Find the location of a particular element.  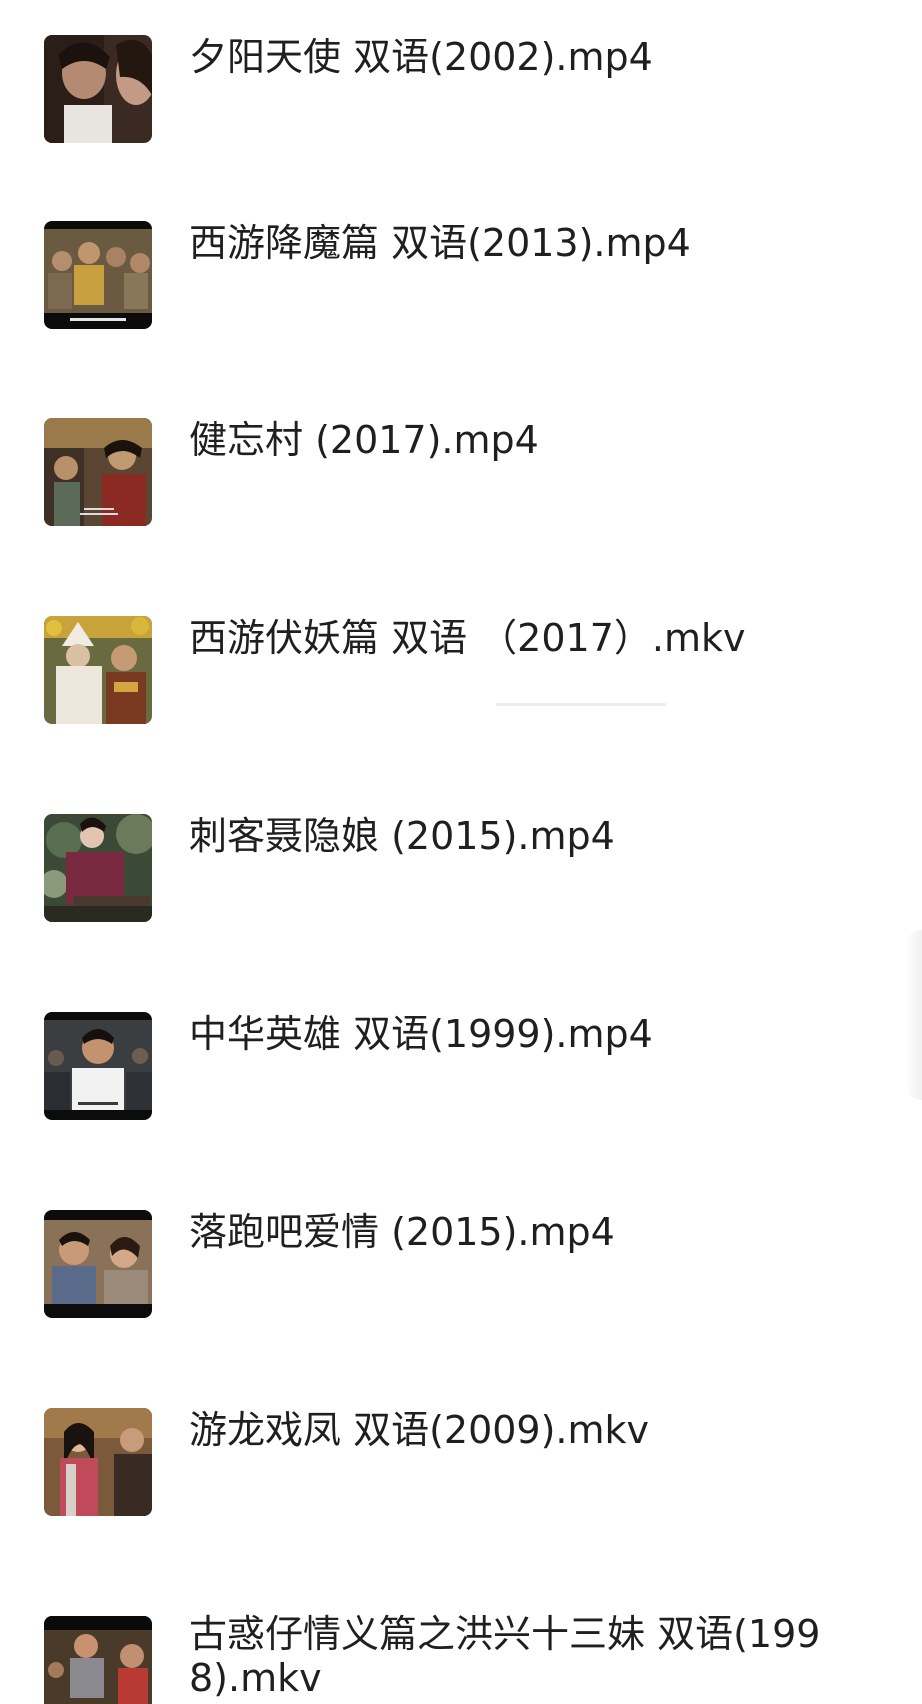

file-row: 游龙戏凤 双语(2009).mkv is located at coordinates (461, 1493).